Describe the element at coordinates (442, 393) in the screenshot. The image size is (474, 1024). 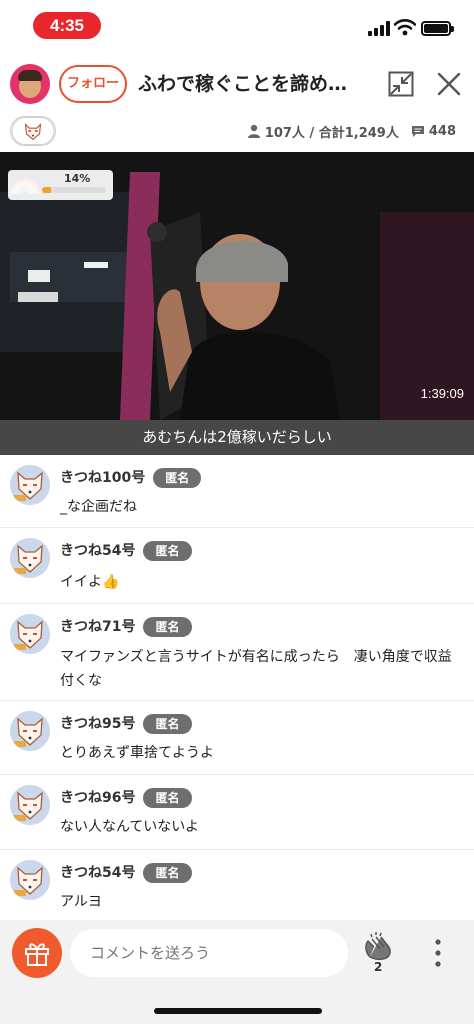
I see `stream-duration: 1:39:09` at that location.